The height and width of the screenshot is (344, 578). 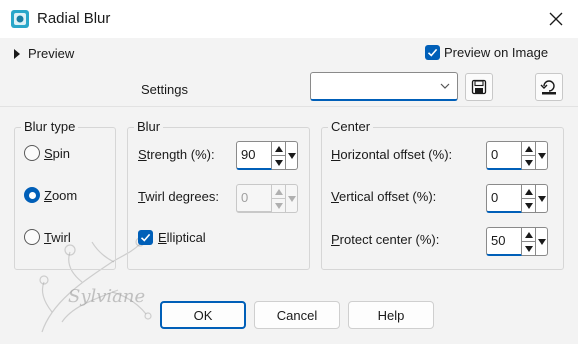 I want to click on strength-label: Strength (%):, so click(x=176, y=154).